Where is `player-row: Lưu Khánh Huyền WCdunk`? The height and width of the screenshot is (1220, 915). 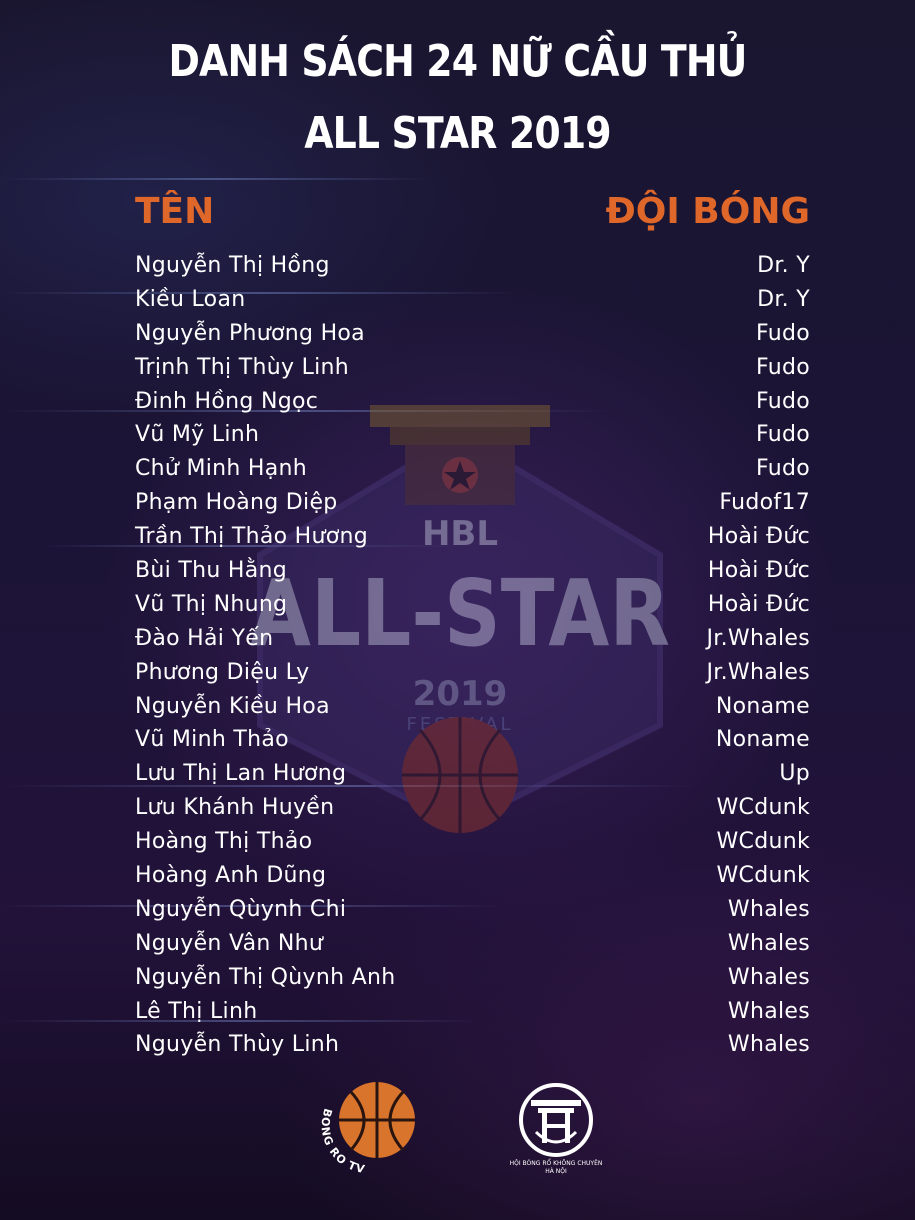 player-row: Lưu Khánh Huyền WCdunk is located at coordinates (472, 808).